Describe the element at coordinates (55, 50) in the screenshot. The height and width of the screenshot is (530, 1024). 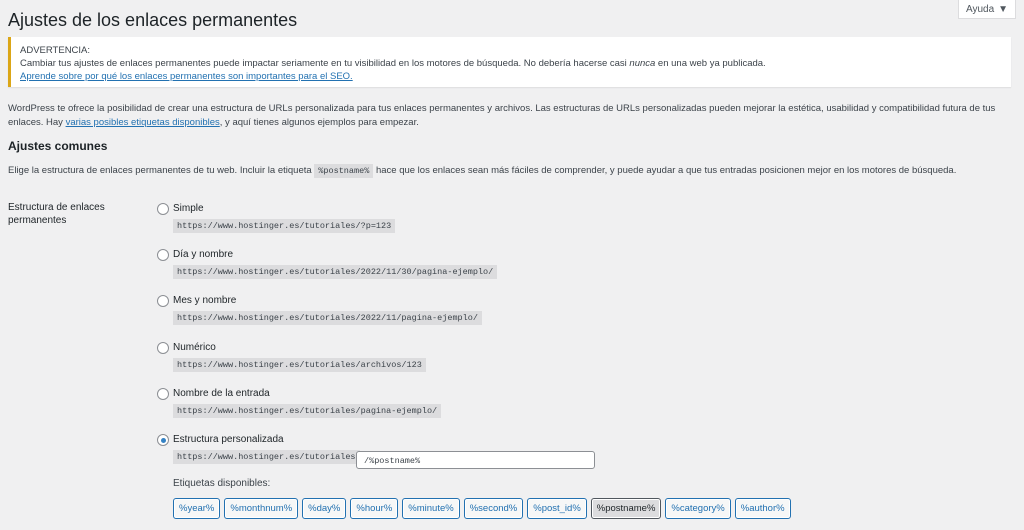
I see `notice-heading: ADVERTENCIA:` at that location.